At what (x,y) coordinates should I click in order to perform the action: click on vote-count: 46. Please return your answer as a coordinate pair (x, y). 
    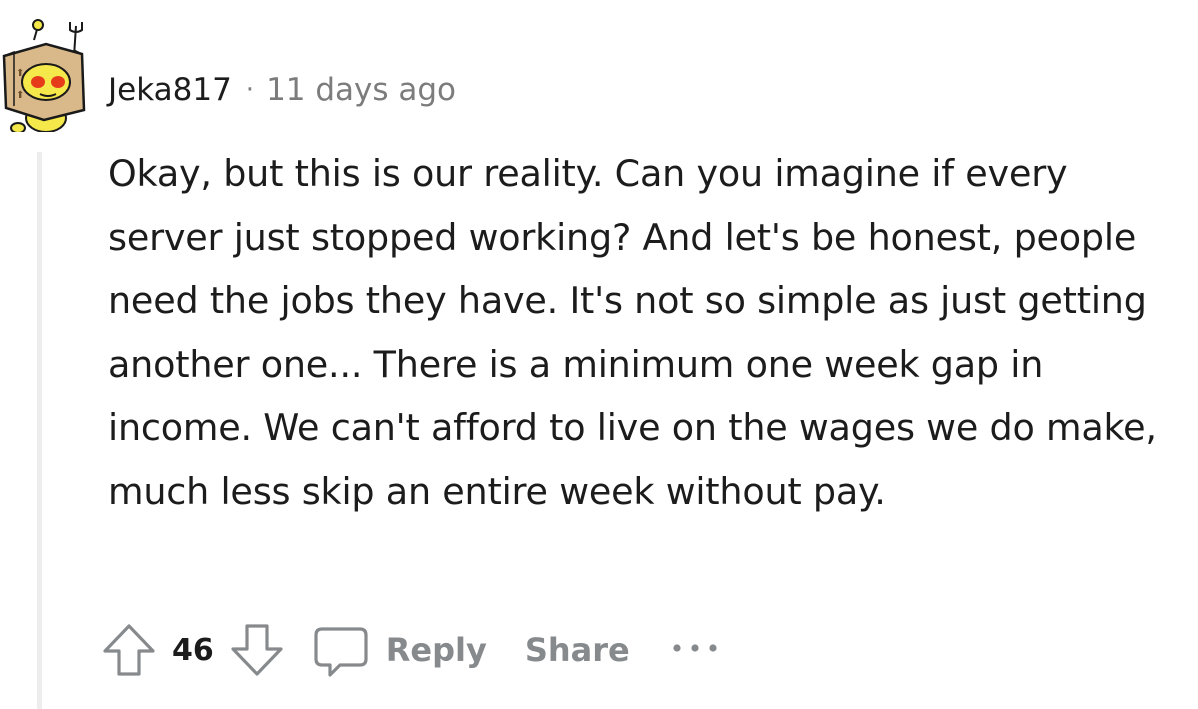
    Looking at the image, I should click on (193, 650).